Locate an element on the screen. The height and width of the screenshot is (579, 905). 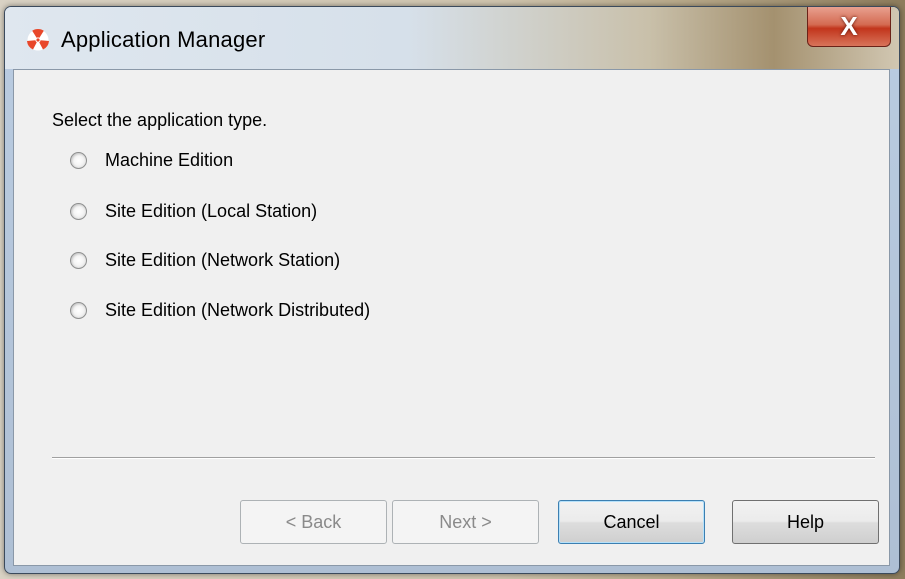
next-button: Next > is located at coordinates (465, 522).